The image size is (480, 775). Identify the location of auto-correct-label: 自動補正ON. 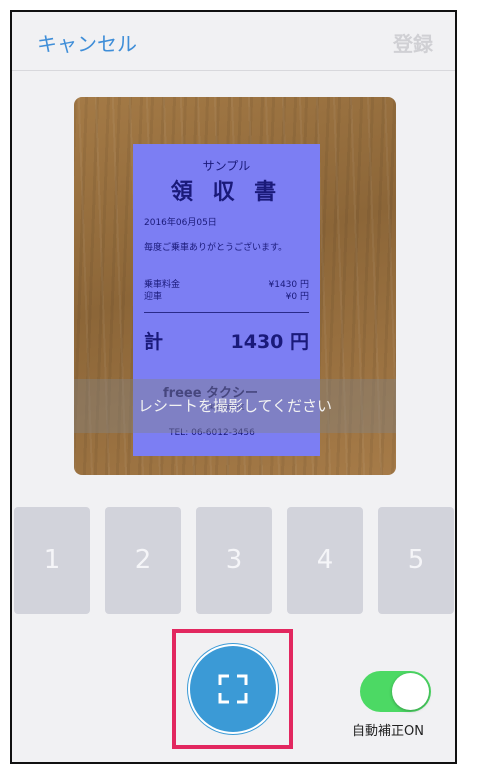
(388, 731).